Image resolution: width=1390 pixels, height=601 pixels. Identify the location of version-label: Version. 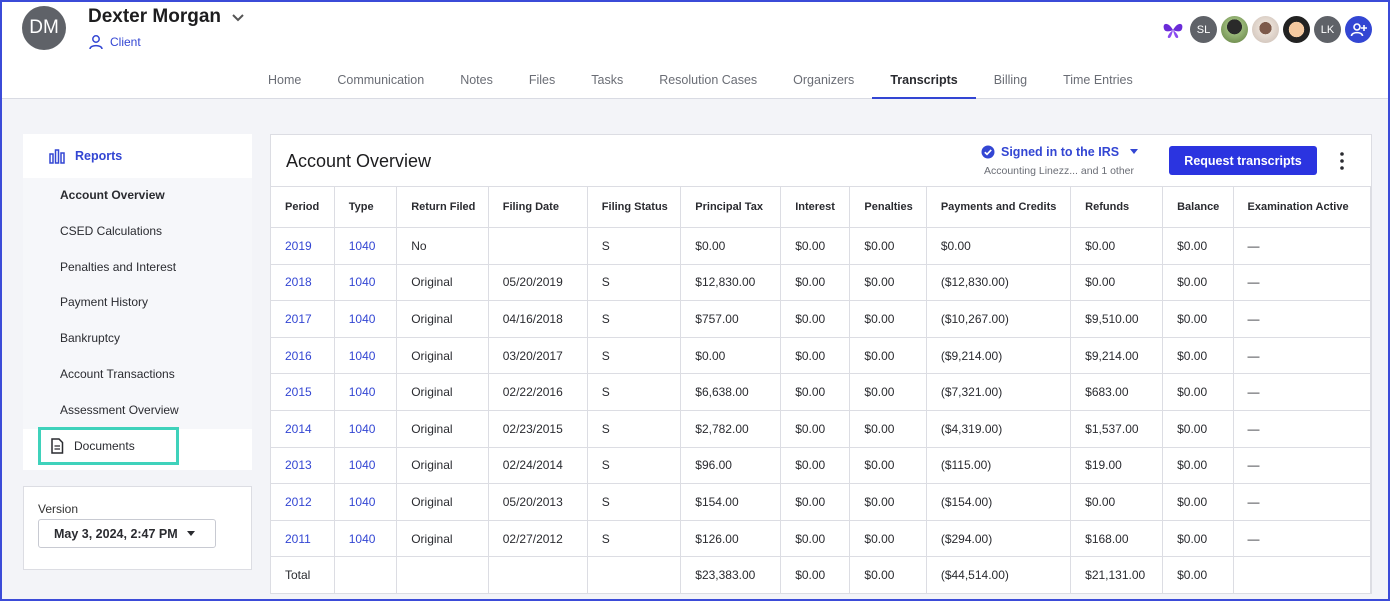
(58, 509).